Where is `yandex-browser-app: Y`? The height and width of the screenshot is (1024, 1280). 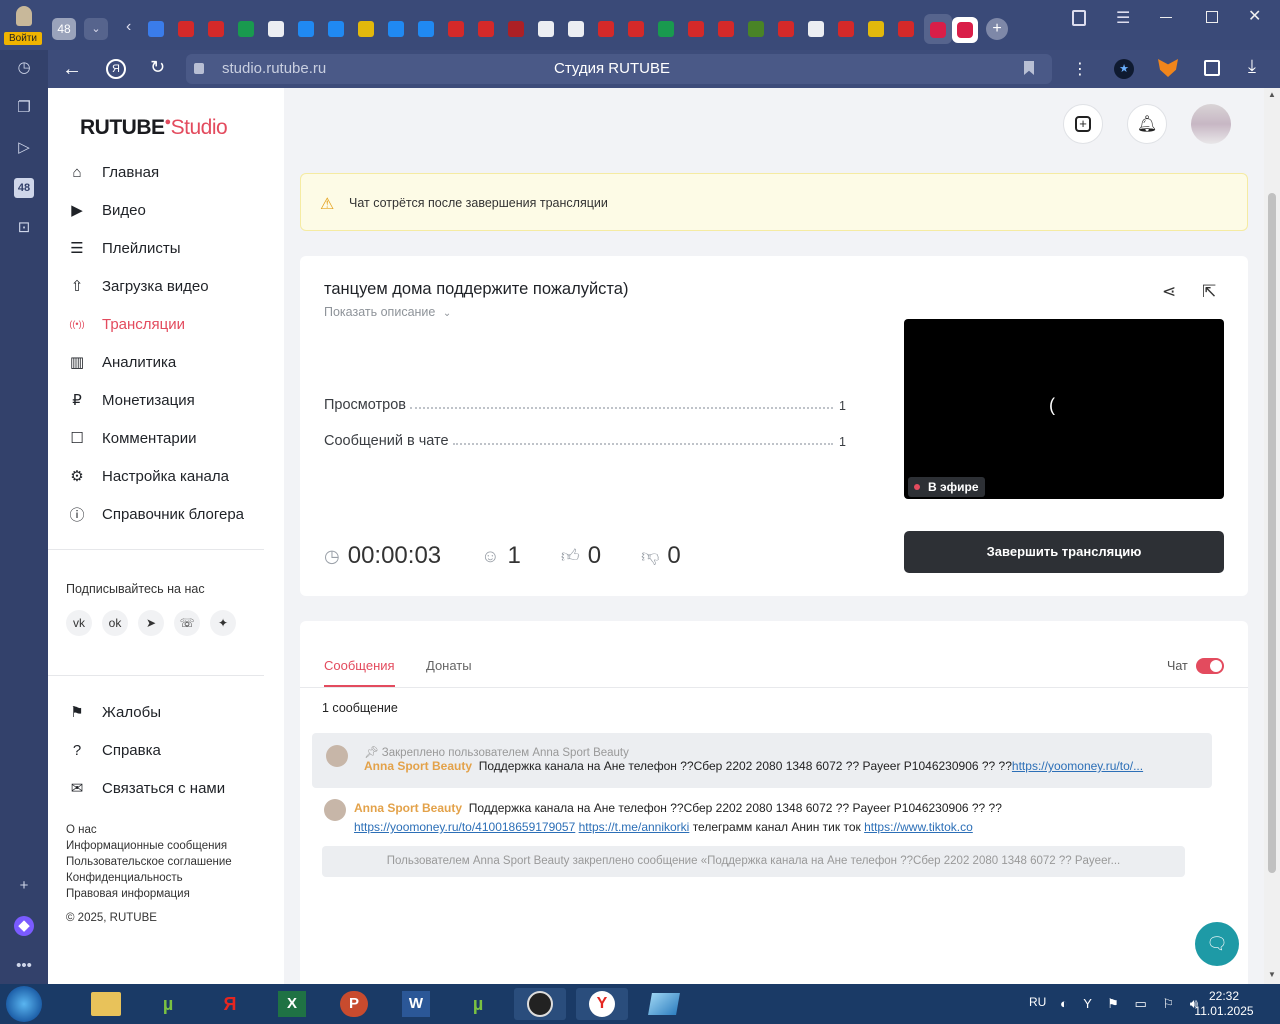
yandex-browser-app: Y is located at coordinates (602, 1004).